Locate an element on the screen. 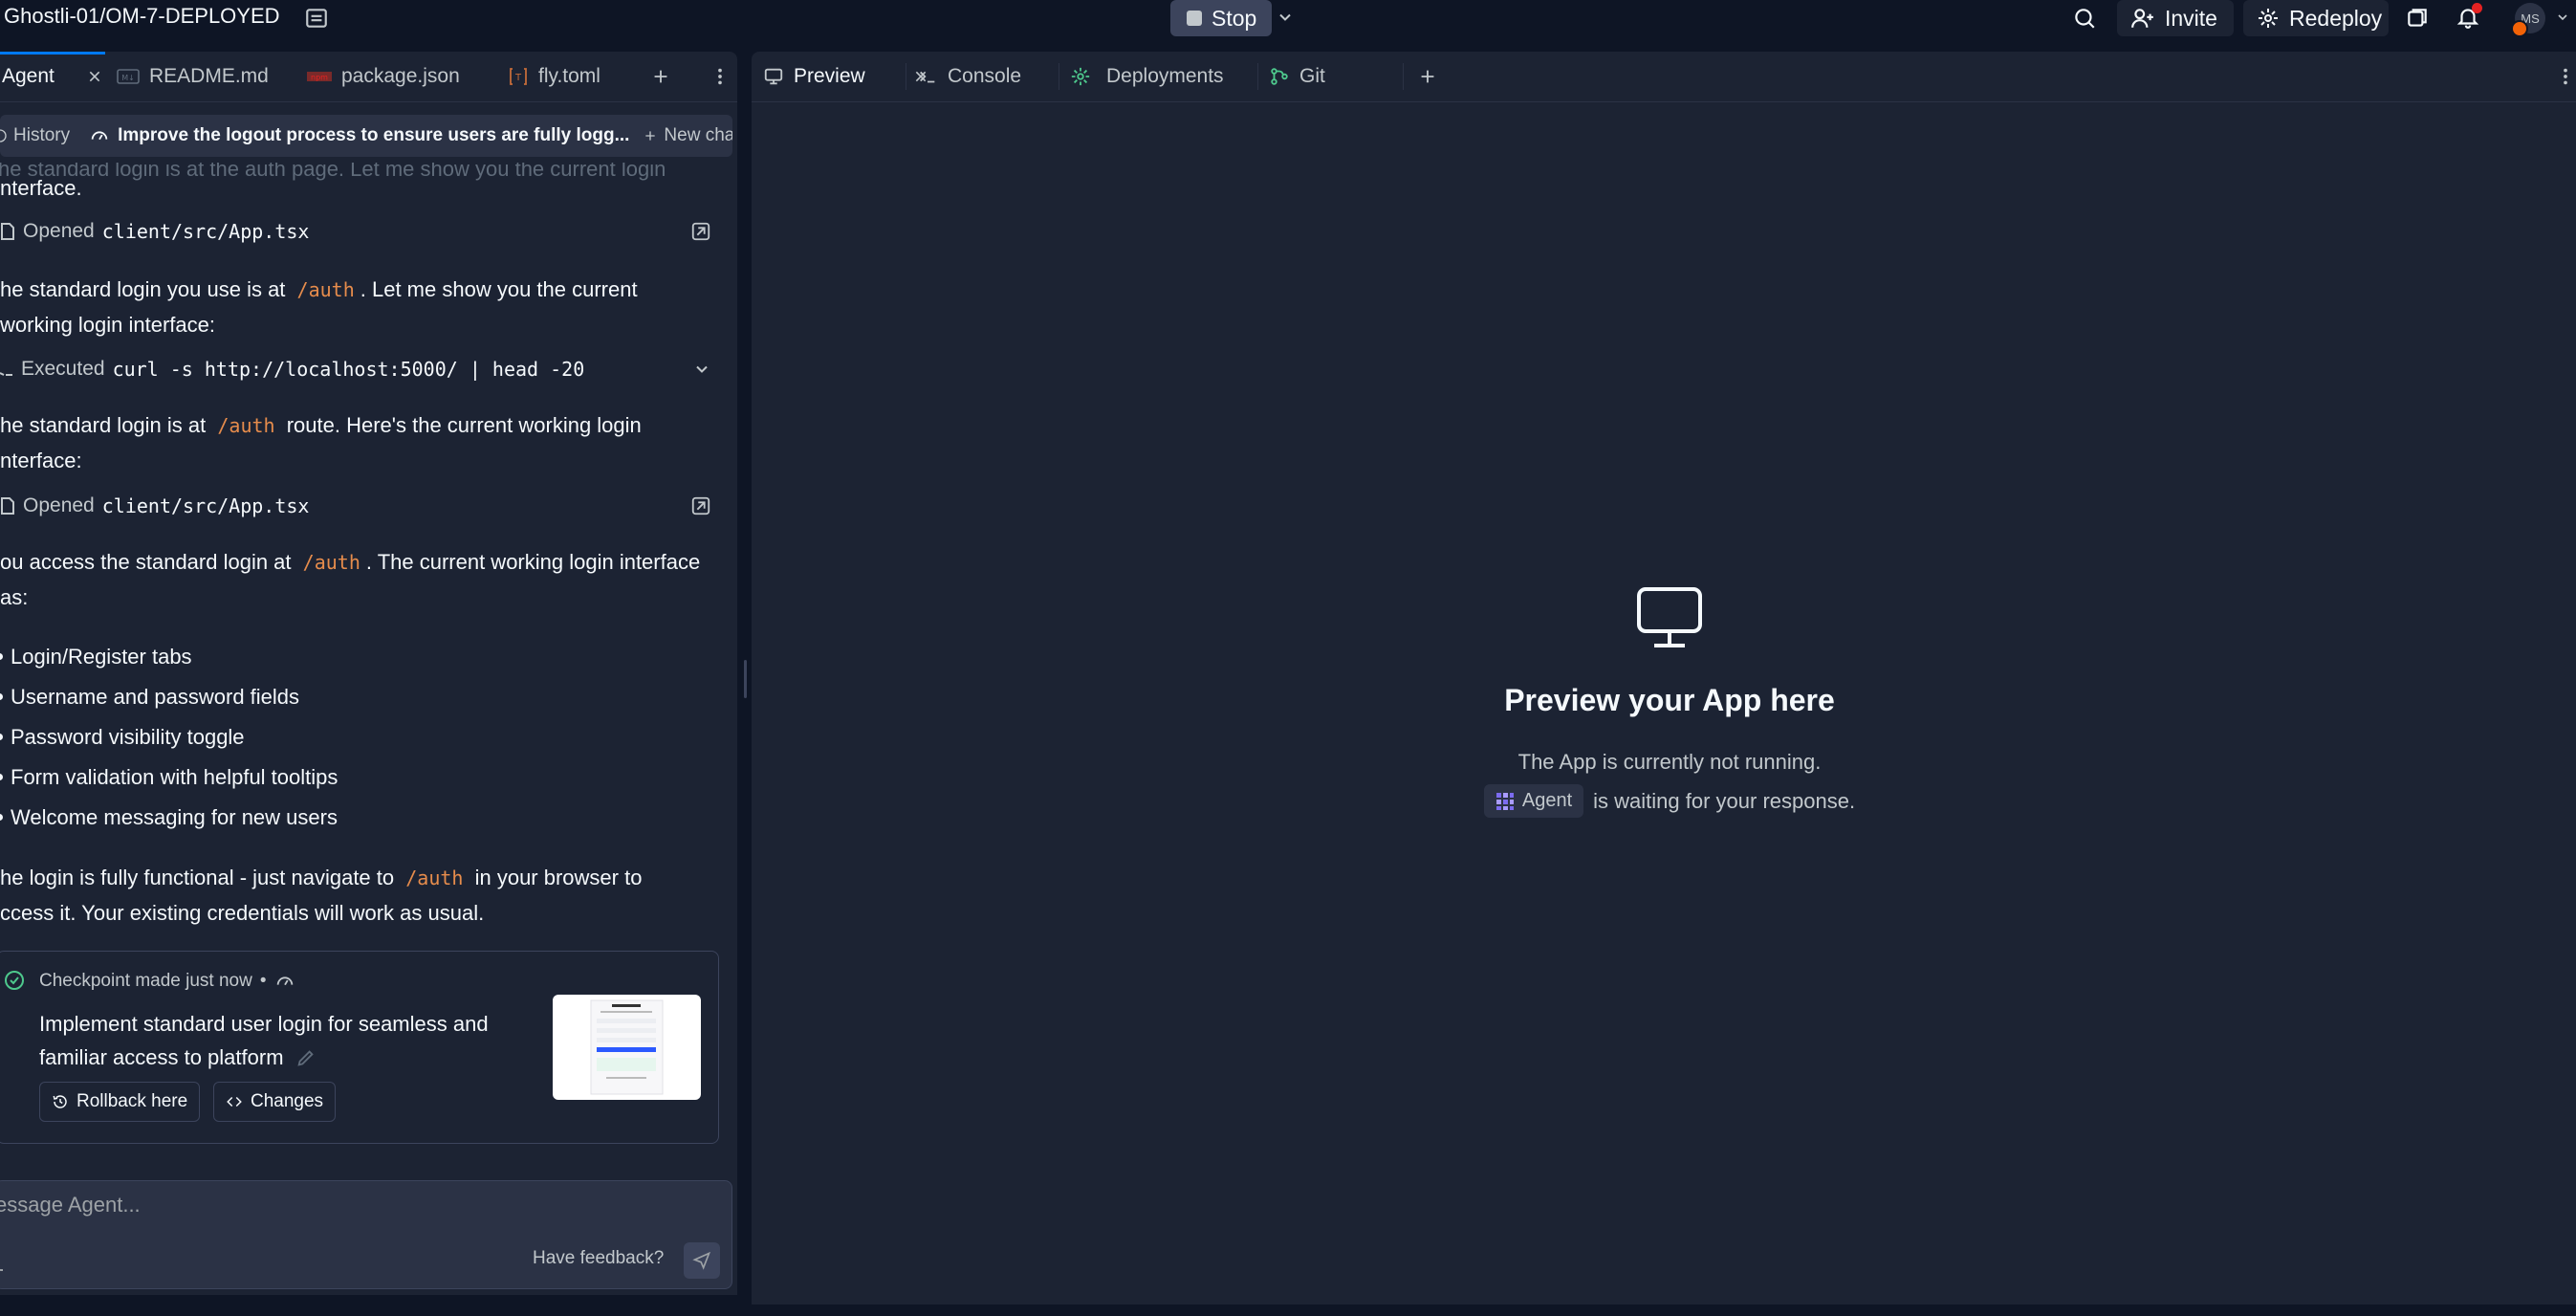 The width and height of the screenshot is (2576, 1316). tab-agent: Agent is located at coordinates (52, 76).